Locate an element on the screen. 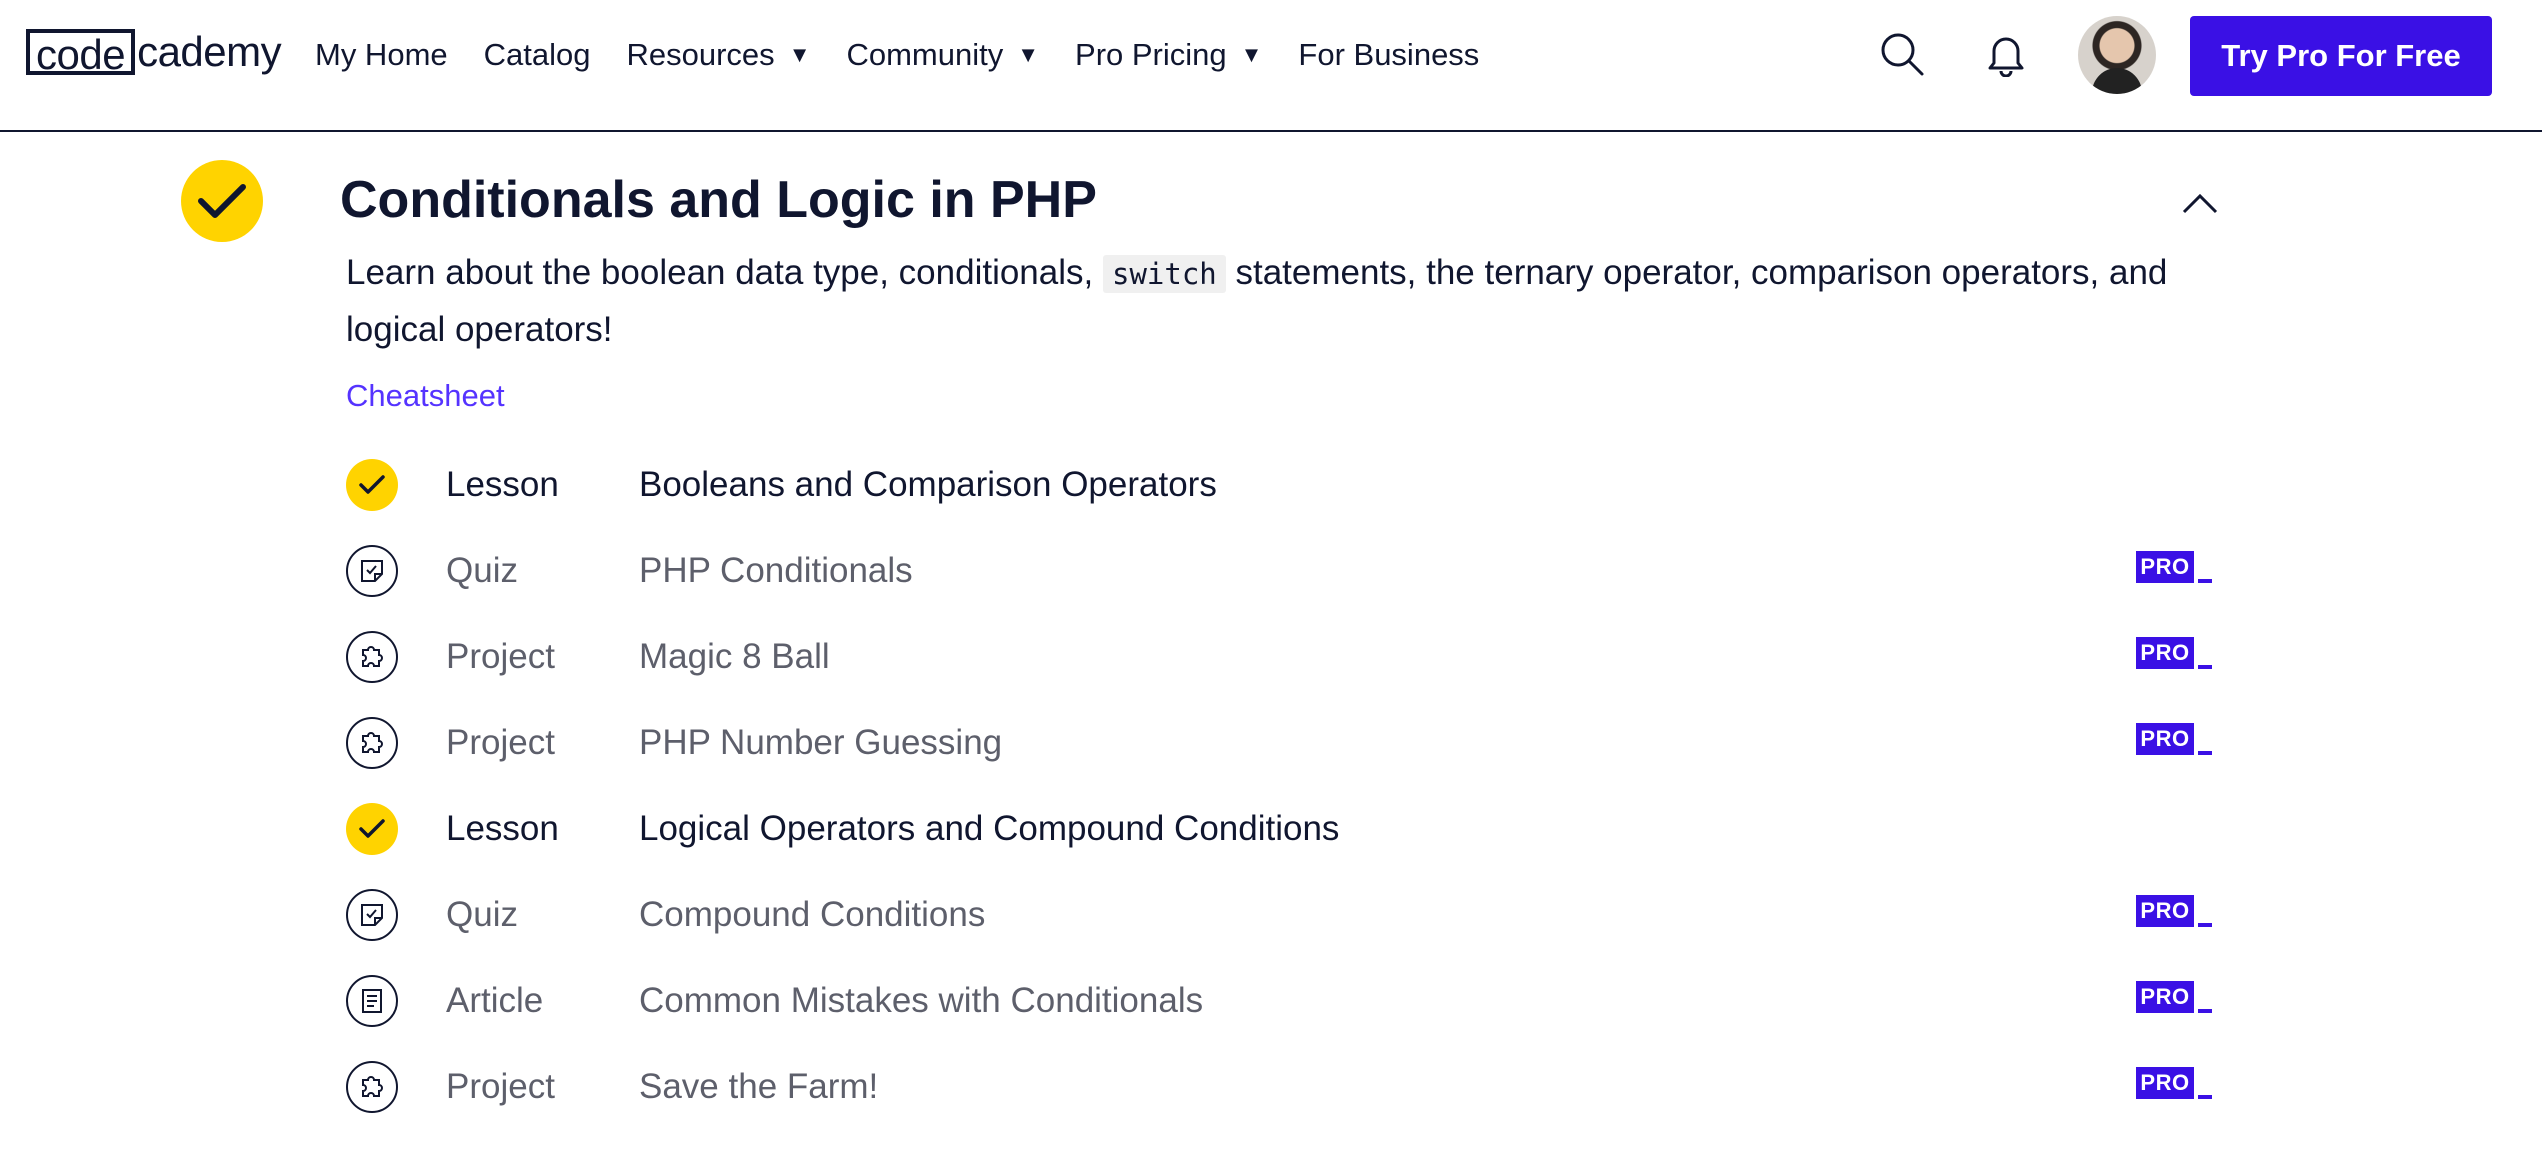  nav-pro-pricing-label: Pro Pricing is located at coordinates (1151, 54).